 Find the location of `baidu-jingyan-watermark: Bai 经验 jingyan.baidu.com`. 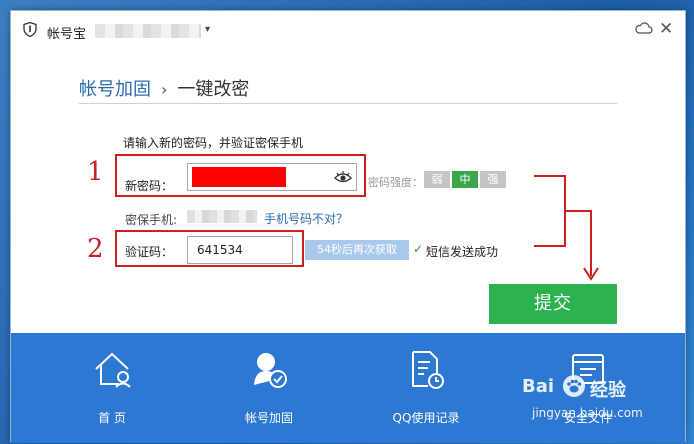

baidu-jingyan-watermark: Bai 经验 jingyan.baidu.com is located at coordinates (590, 402).